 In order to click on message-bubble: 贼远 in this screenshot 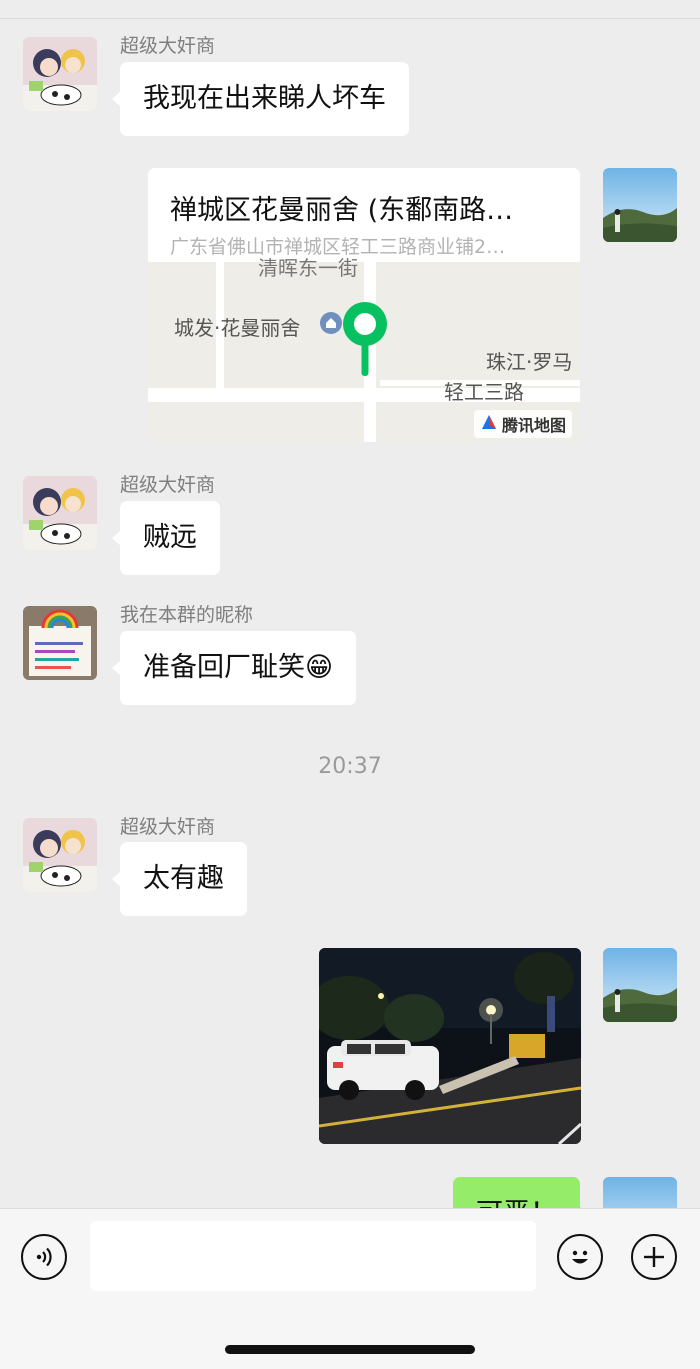, I will do `click(166, 538)`.